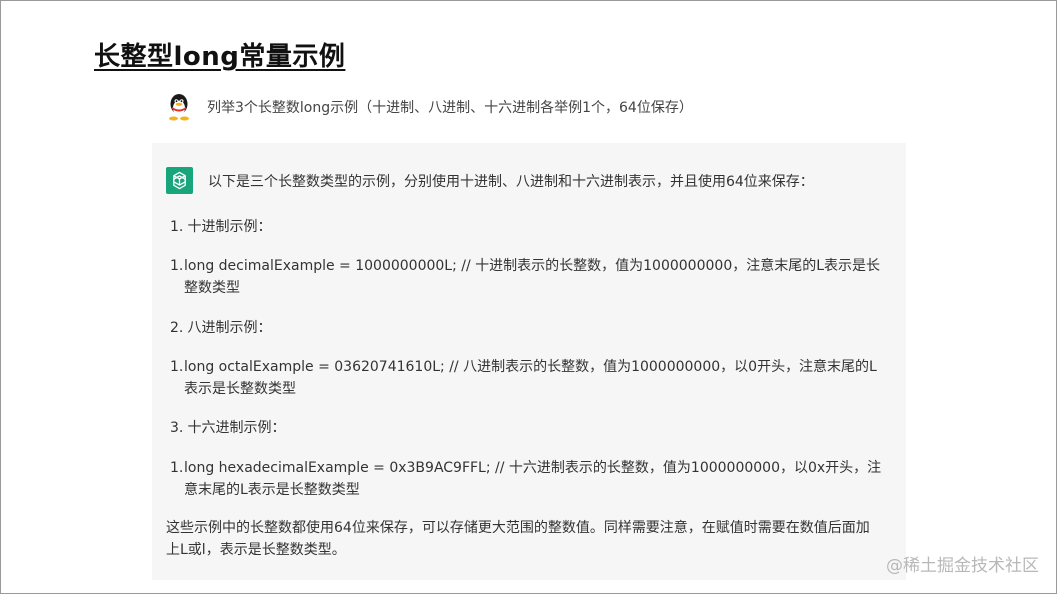 The width and height of the screenshot is (1057, 594). I want to click on section-heading: 十进制示例：, so click(229, 227).